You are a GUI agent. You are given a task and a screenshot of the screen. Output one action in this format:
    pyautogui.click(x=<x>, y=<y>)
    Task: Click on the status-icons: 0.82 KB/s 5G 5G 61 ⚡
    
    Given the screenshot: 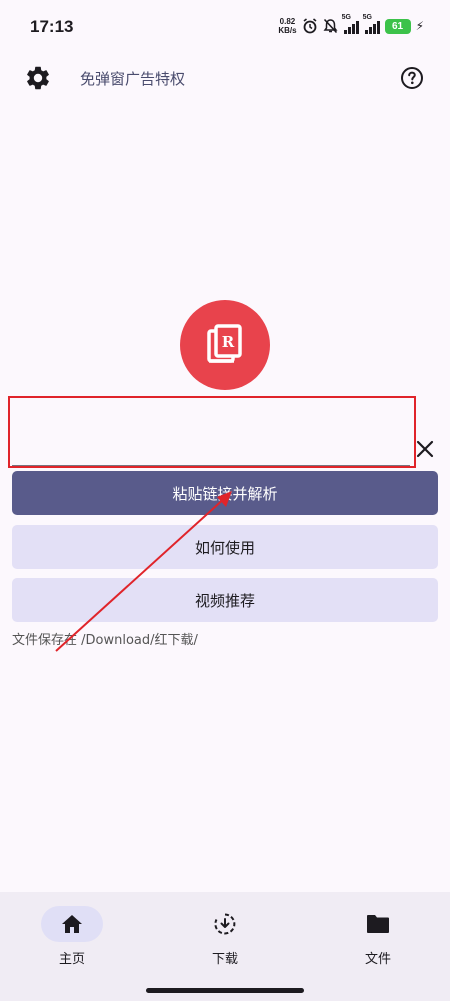 What is the action you would take?
    pyautogui.click(x=351, y=25)
    